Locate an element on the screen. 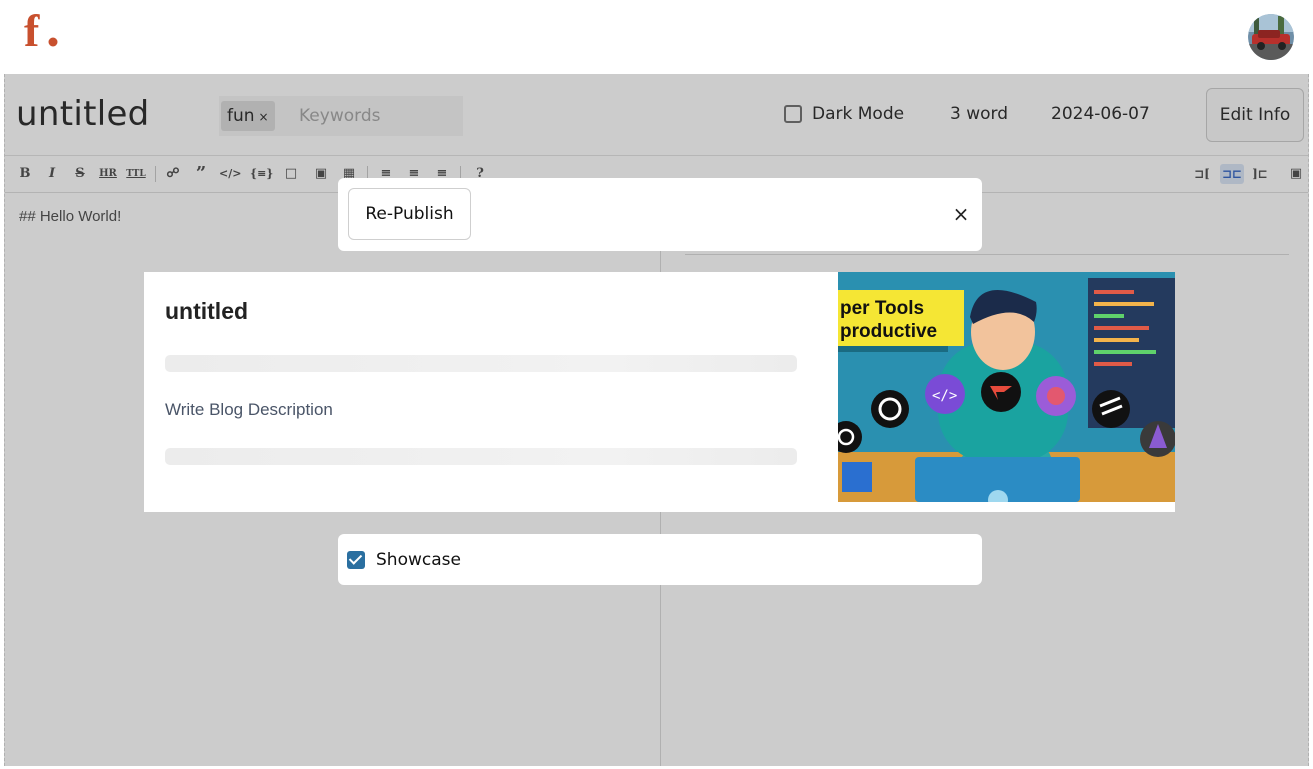 The image size is (1313, 769). showcase-label: Showcase is located at coordinates (418, 559).